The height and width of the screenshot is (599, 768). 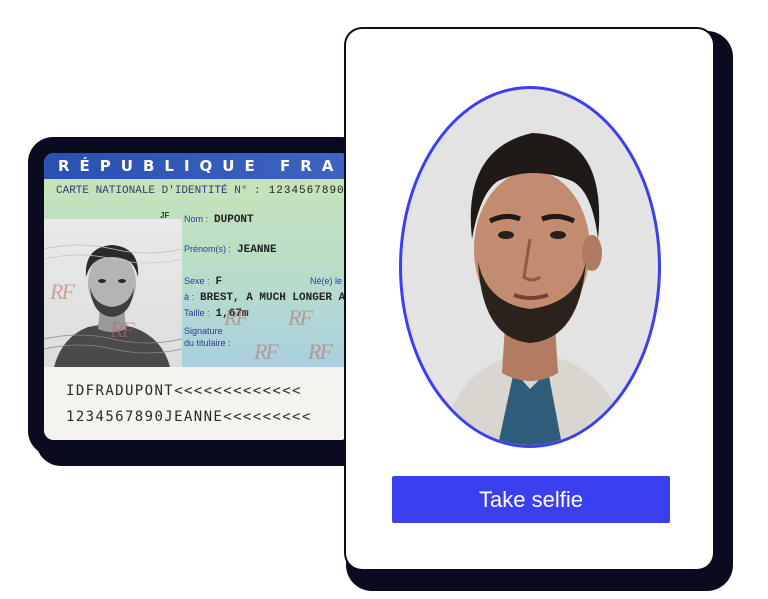 I want to click on field-prenom: Prénom(s) : JEANNE, so click(x=230, y=248).